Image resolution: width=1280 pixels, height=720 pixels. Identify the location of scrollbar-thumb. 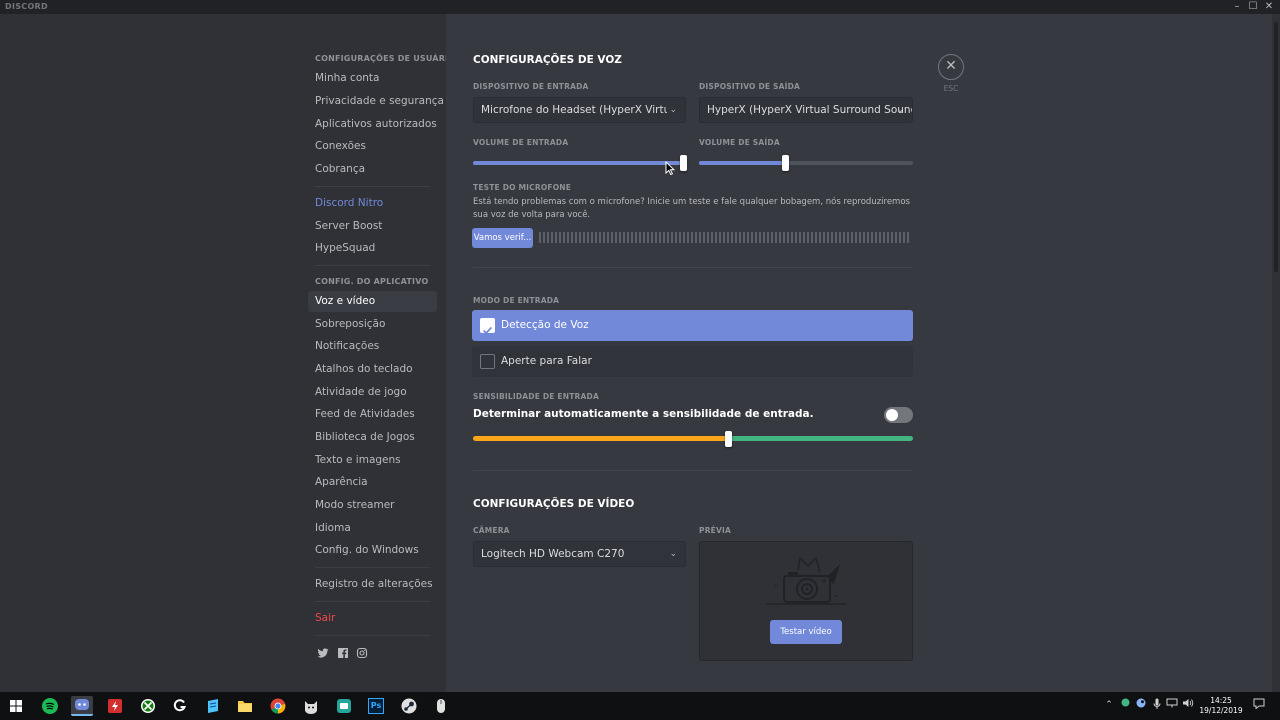
(1276, 147).